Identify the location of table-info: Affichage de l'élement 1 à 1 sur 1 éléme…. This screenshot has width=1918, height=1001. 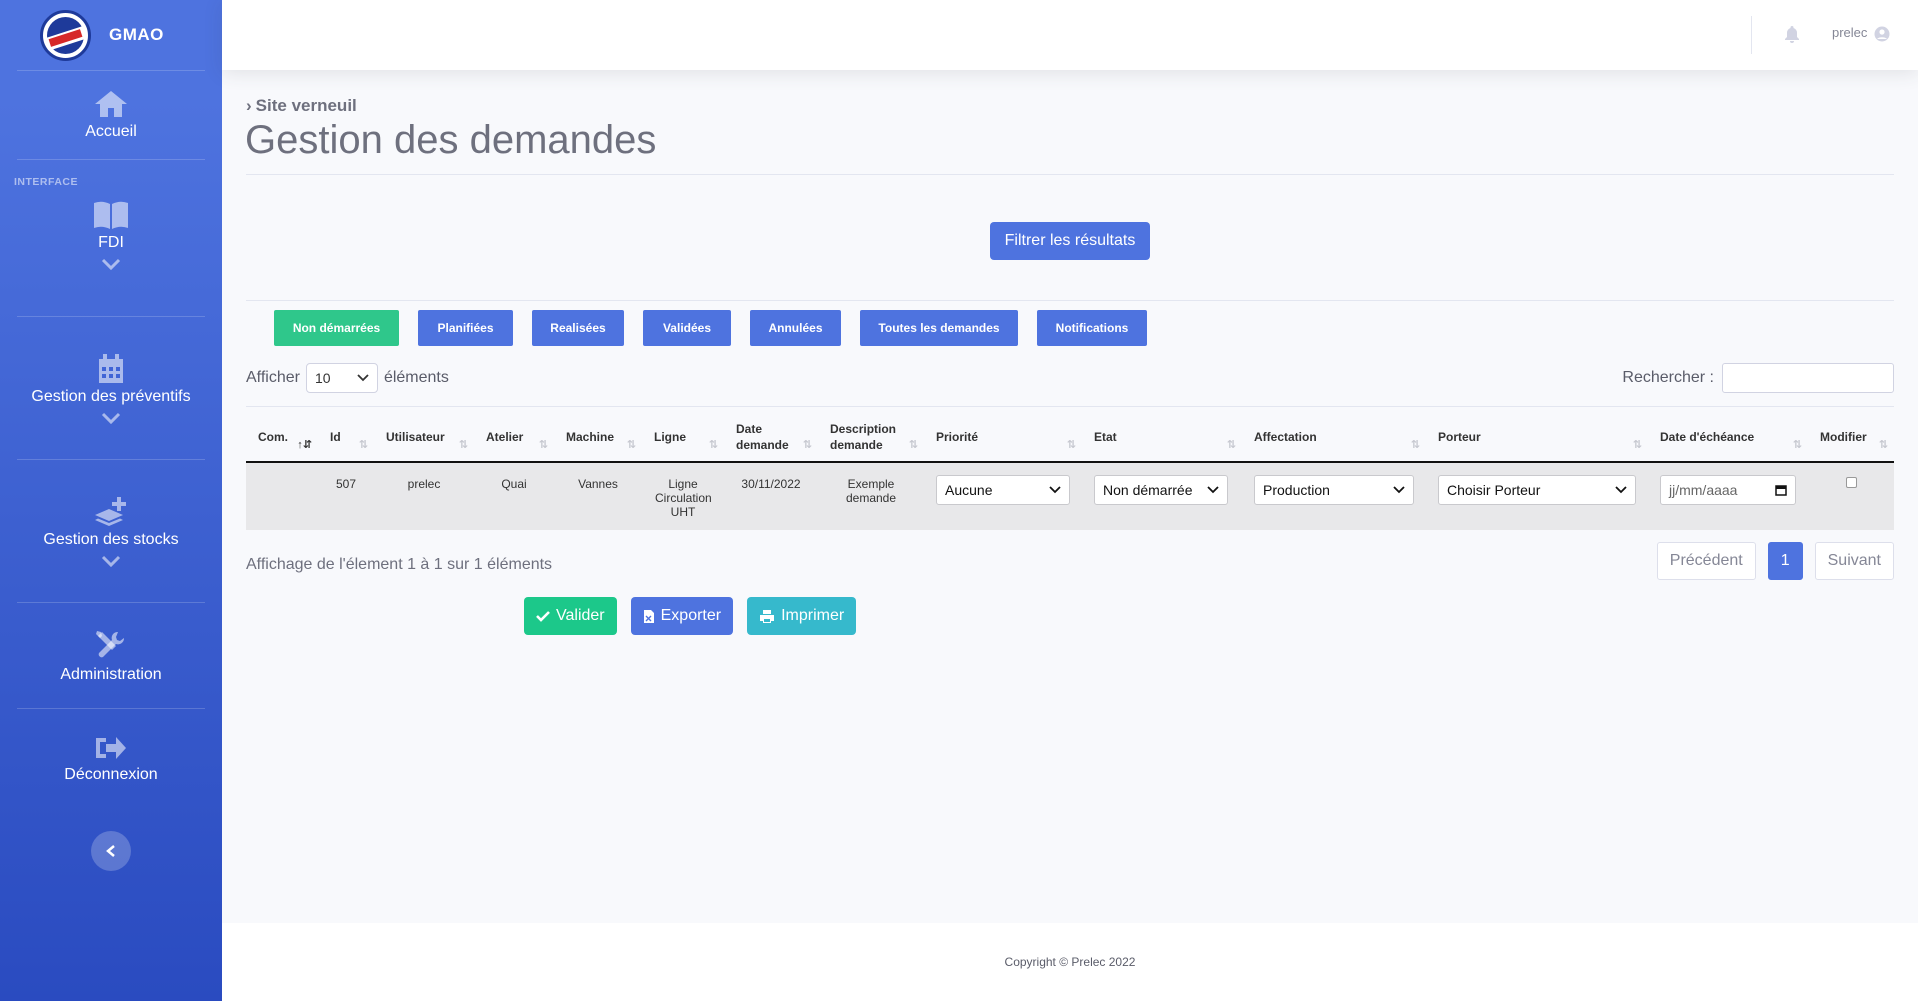
(399, 564).